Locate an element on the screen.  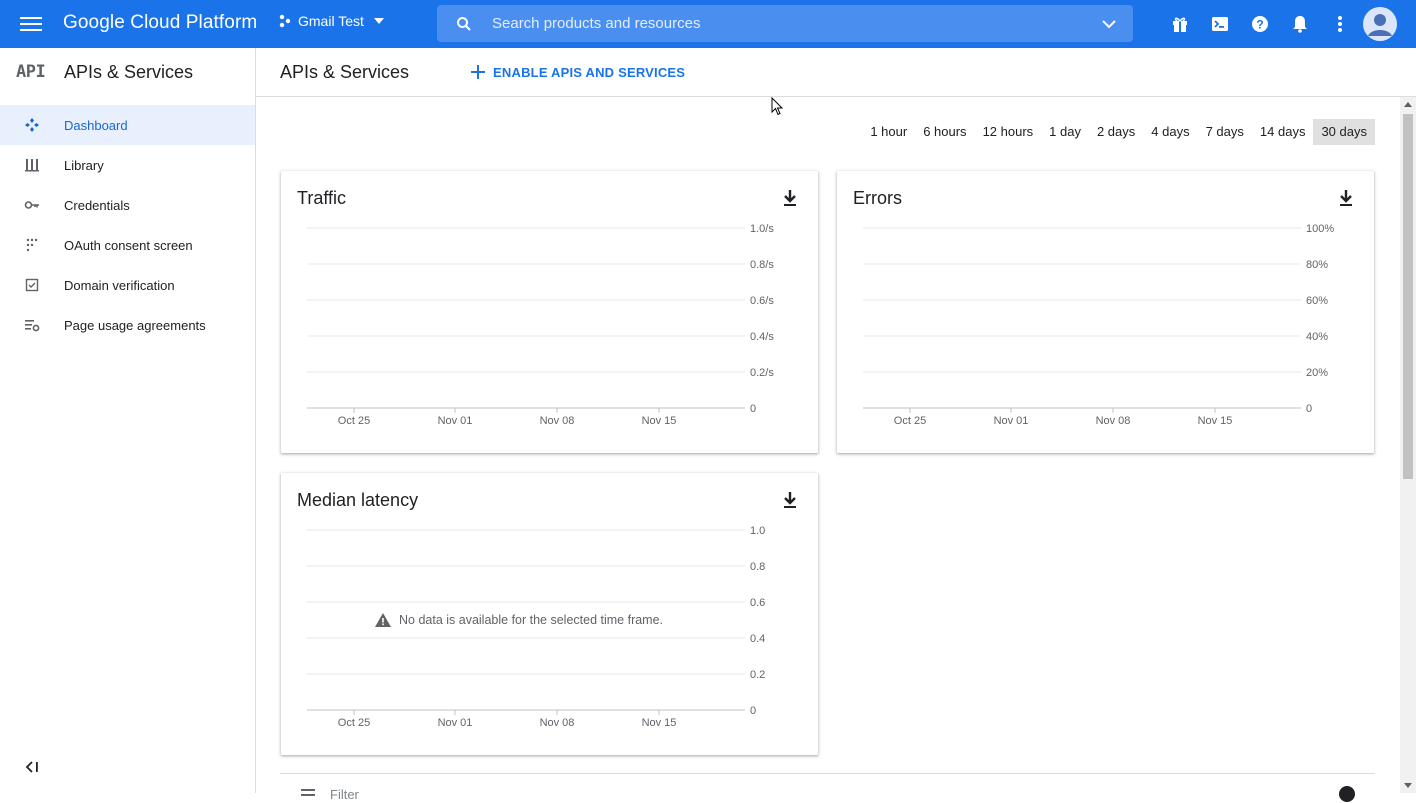
time-range-14-days: 14 days is located at coordinates (1283, 132).